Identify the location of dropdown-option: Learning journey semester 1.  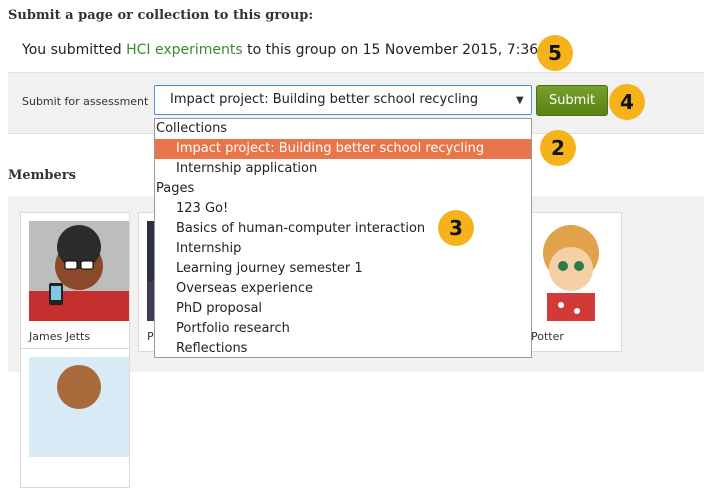
(269, 268).